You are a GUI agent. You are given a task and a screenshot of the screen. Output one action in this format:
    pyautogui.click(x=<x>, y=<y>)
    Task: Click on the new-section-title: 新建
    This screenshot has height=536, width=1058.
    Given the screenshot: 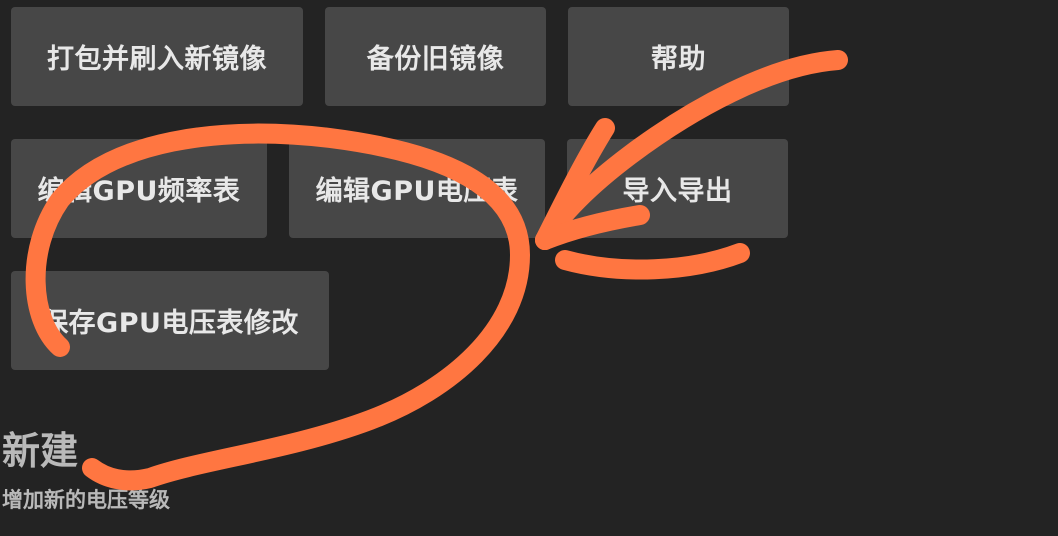 What is the action you would take?
    pyautogui.click(x=40, y=451)
    